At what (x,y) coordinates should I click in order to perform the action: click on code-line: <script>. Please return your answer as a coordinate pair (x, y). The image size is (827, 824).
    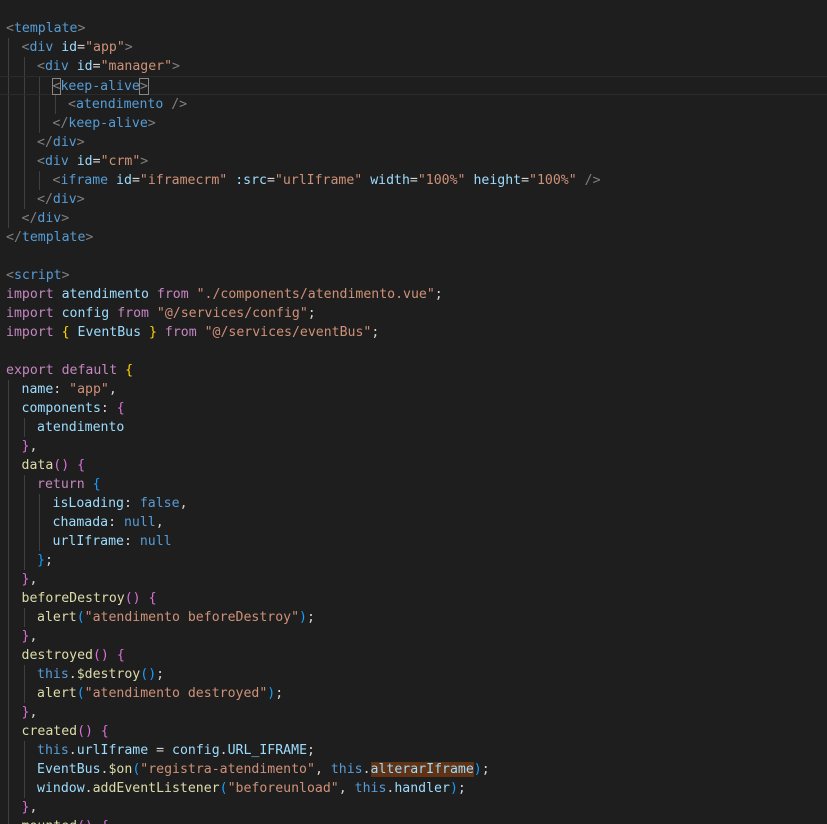
    Looking at the image, I should click on (35, 275).